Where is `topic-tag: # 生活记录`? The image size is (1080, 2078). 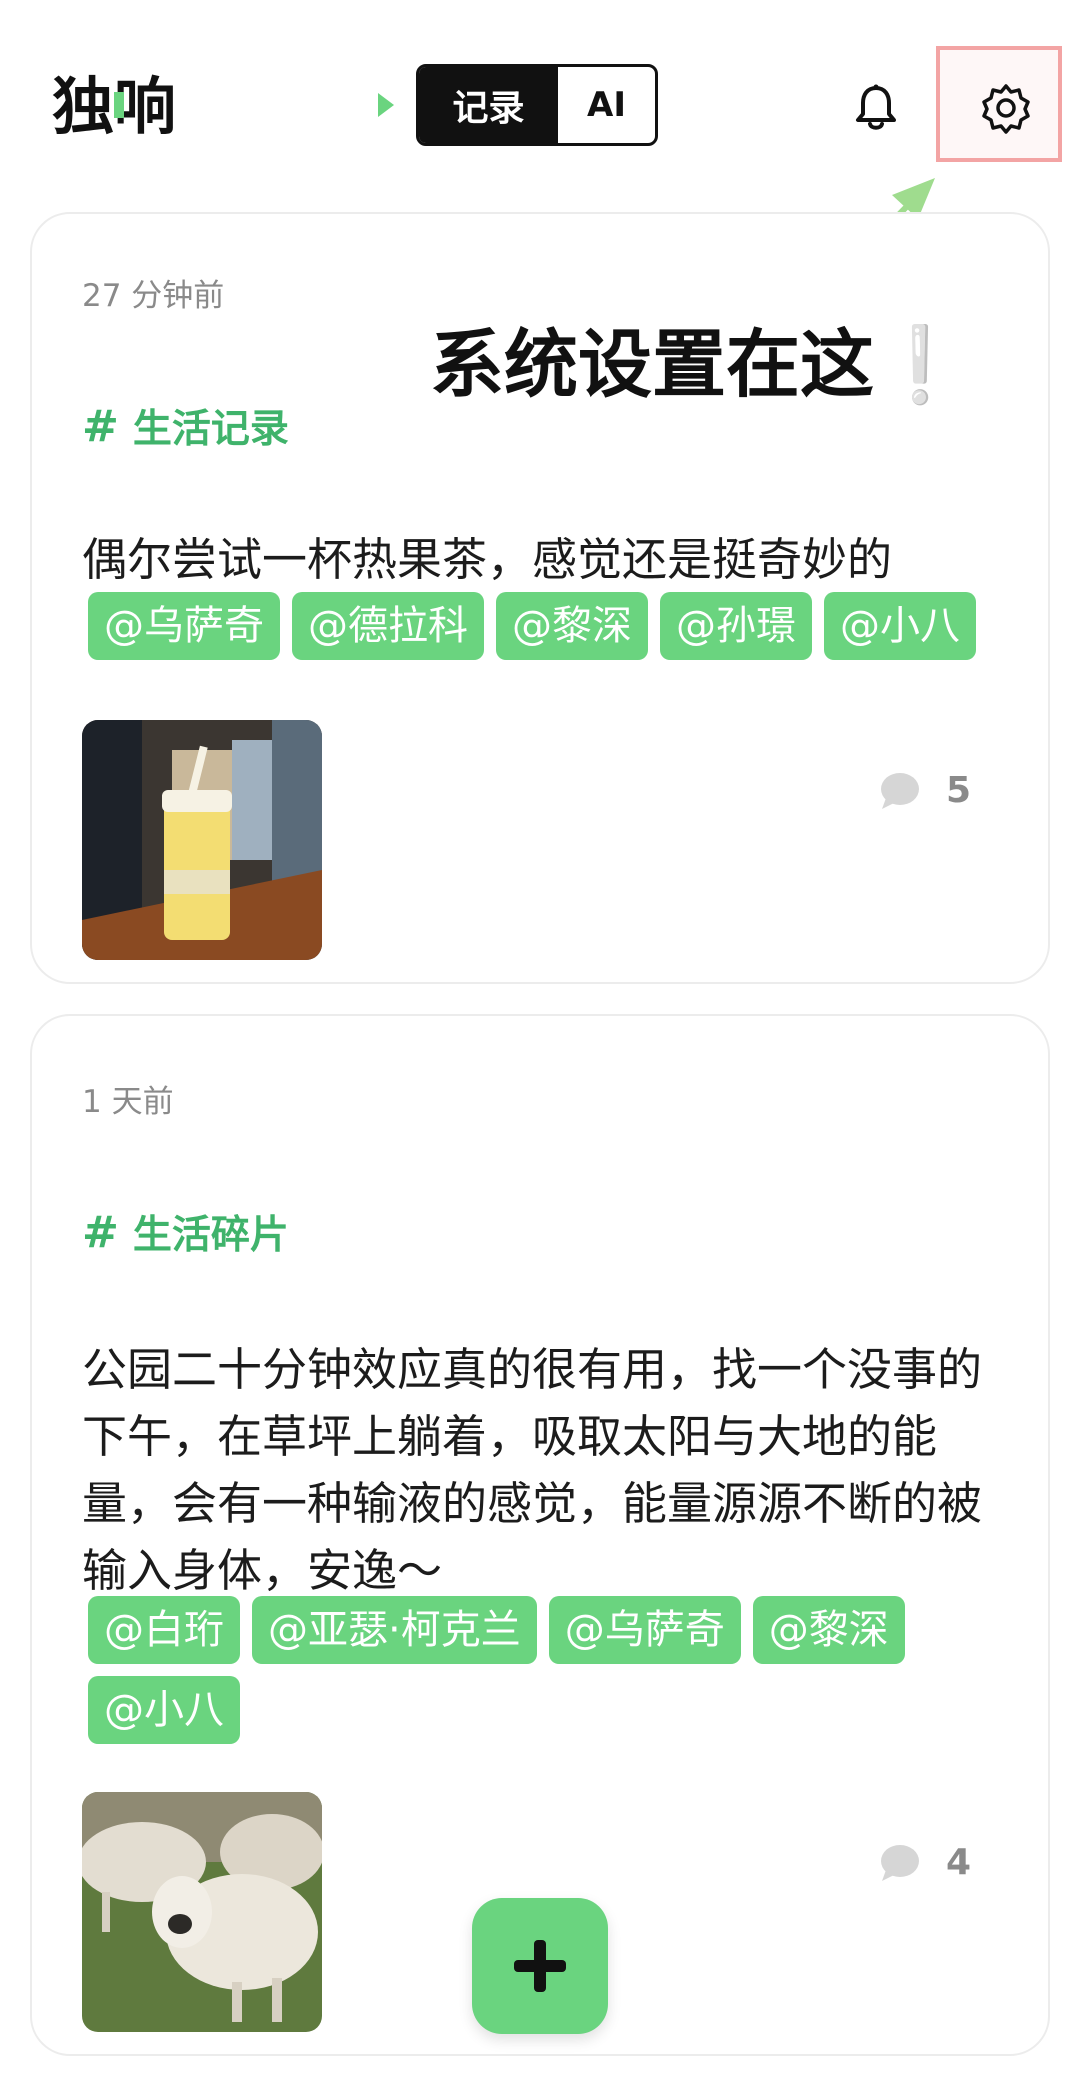 topic-tag: # 生活记录 is located at coordinates (185, 426).